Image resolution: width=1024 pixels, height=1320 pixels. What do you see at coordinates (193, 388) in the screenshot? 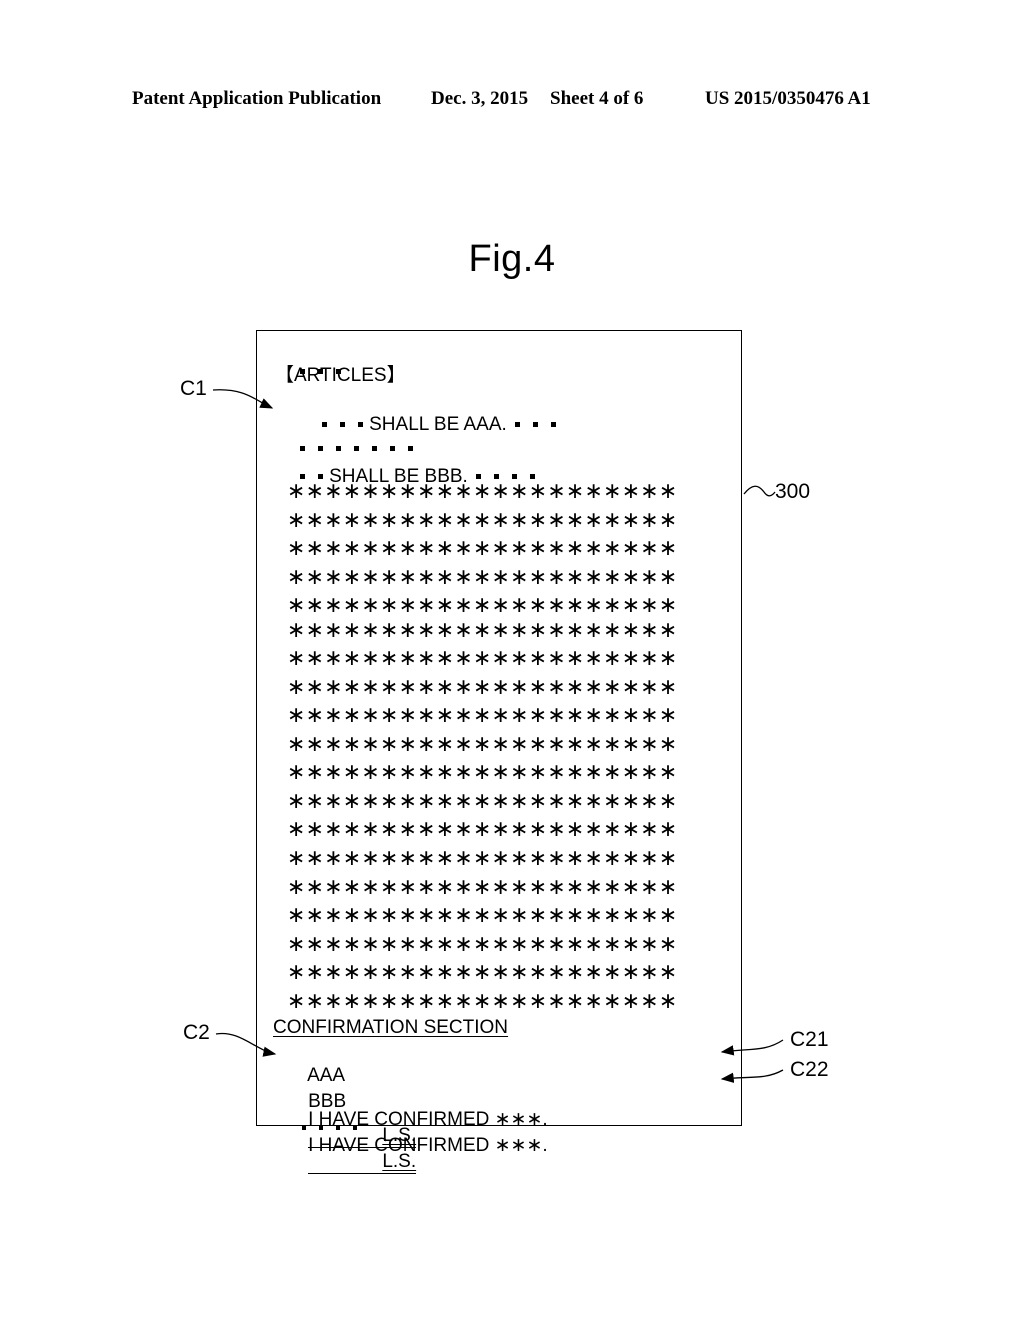
I see `ref-c1: C1` at bounding box center [193, 388].